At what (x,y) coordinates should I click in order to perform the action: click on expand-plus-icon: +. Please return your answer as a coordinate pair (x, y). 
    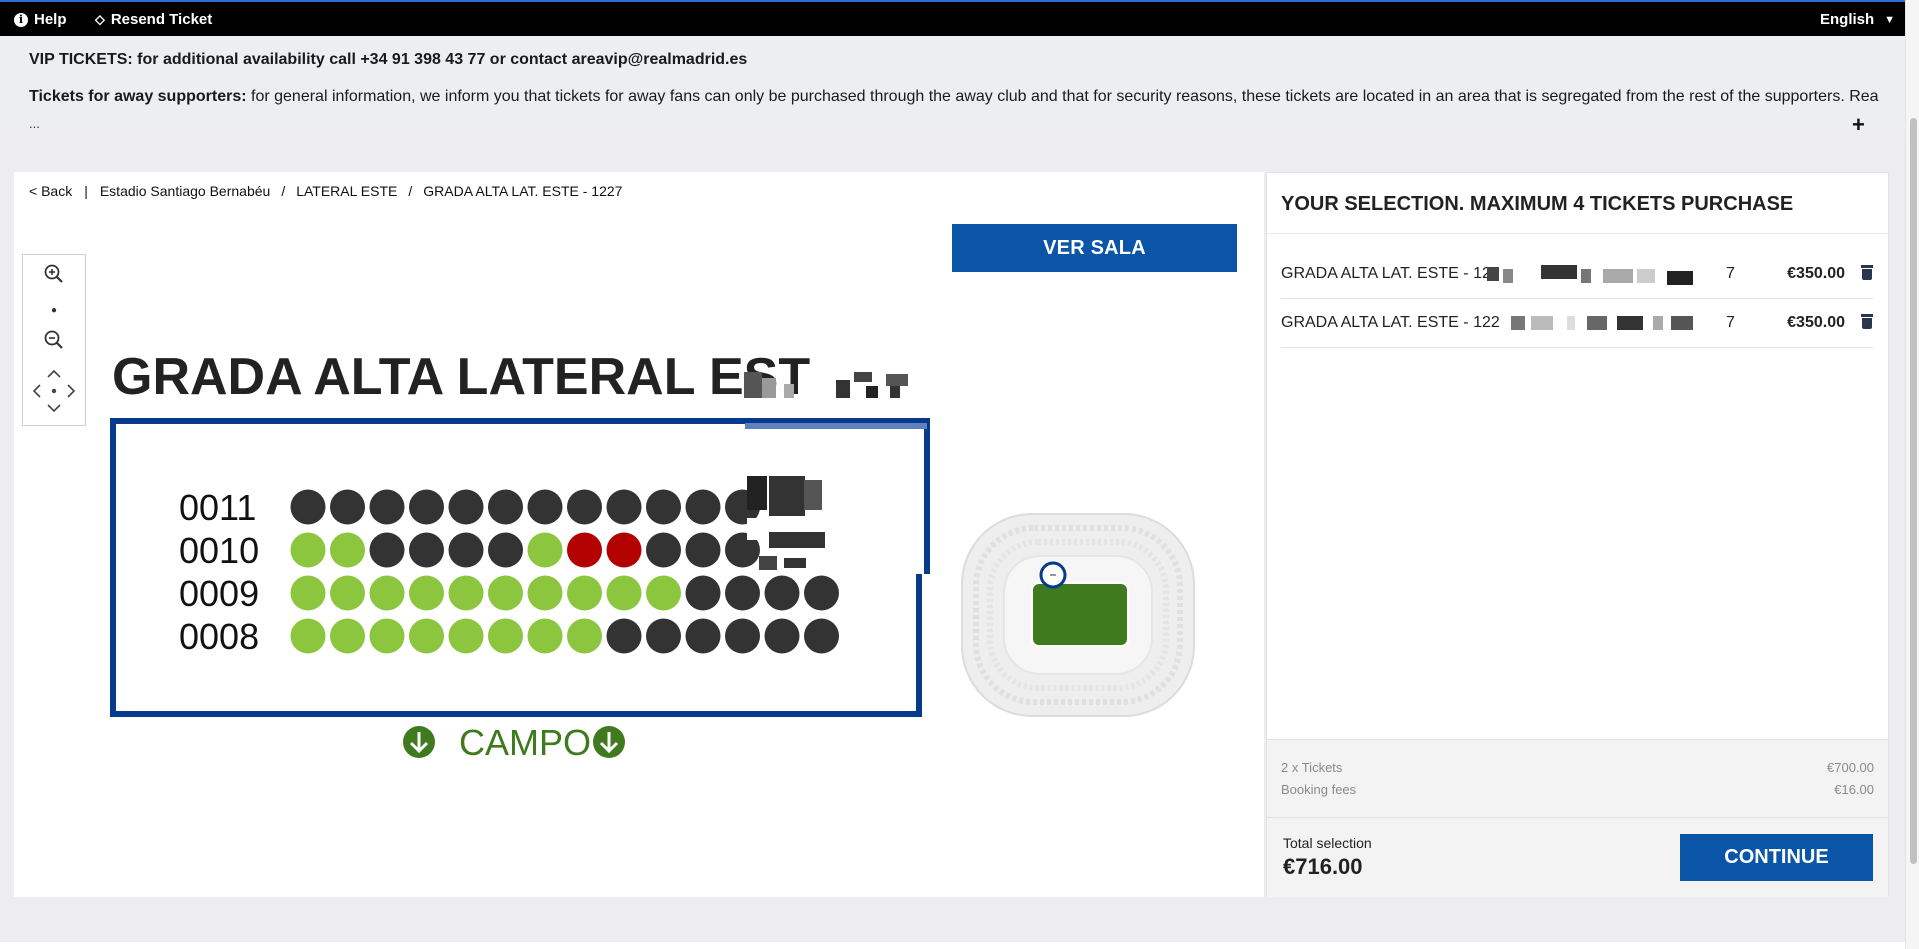
    Looking at the image, I should click on (1858, 125).